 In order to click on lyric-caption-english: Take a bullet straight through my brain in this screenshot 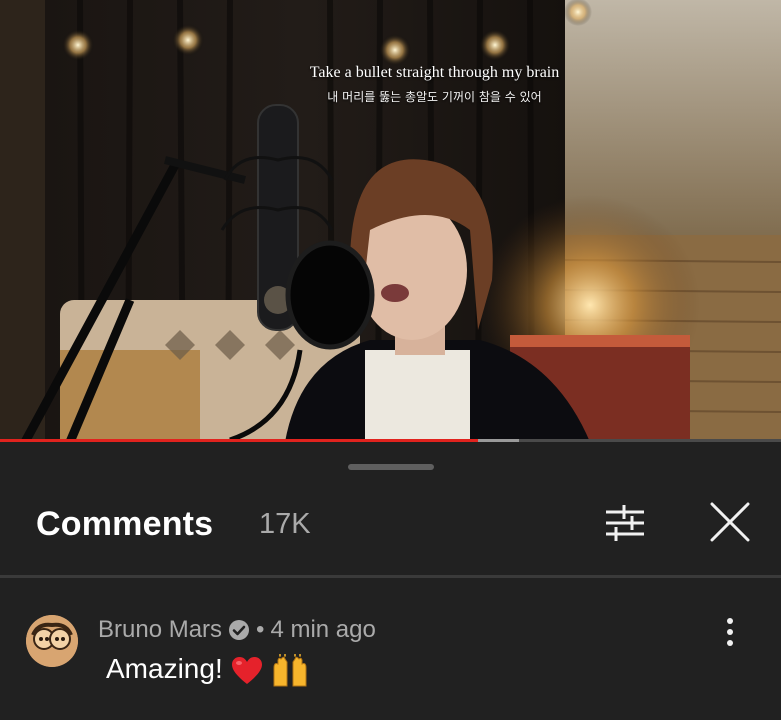, I will do `click(434, 72)`.